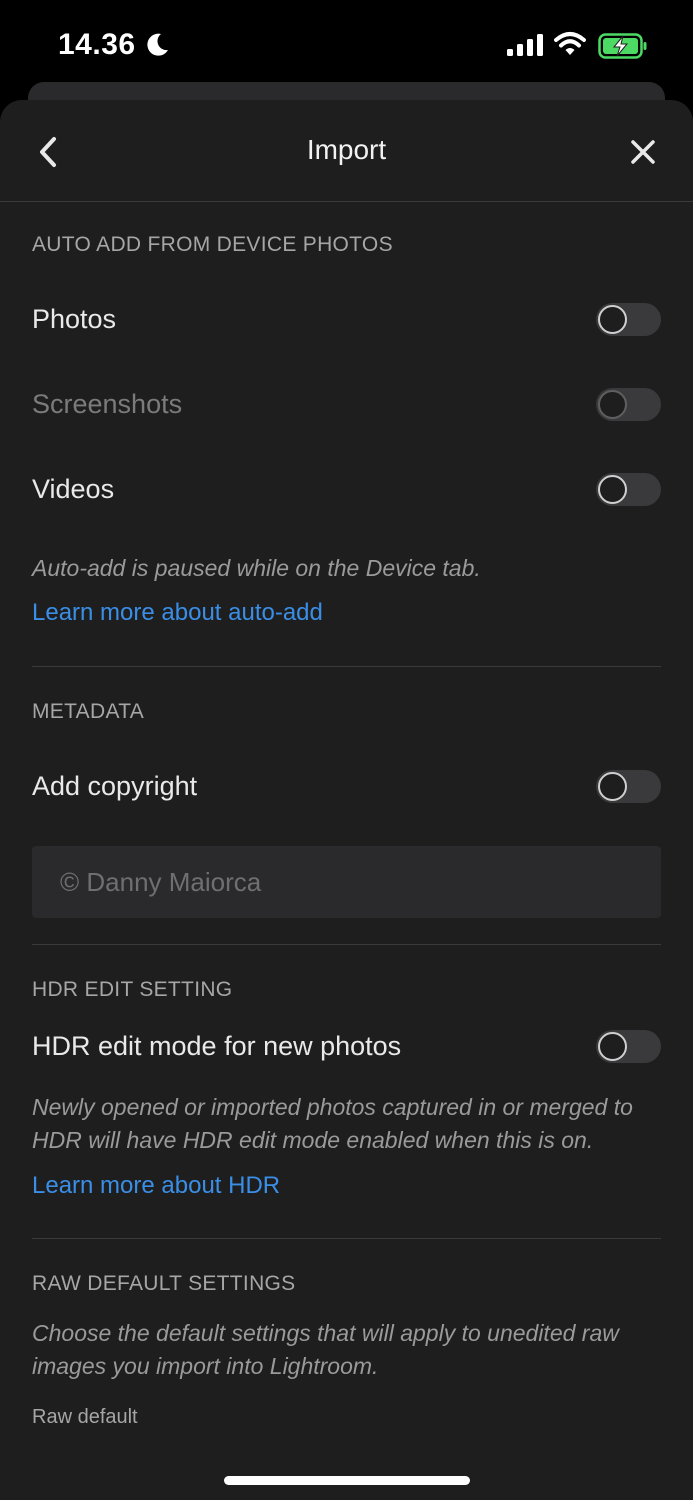 Image resolution: width=693 pixels, height=1500 pixels. What do you see at coordinates (156, 1186) in the screenshot?
I see `learn-more-hdr-link: Learn more about HDR` at bounding box center [156, 1186].